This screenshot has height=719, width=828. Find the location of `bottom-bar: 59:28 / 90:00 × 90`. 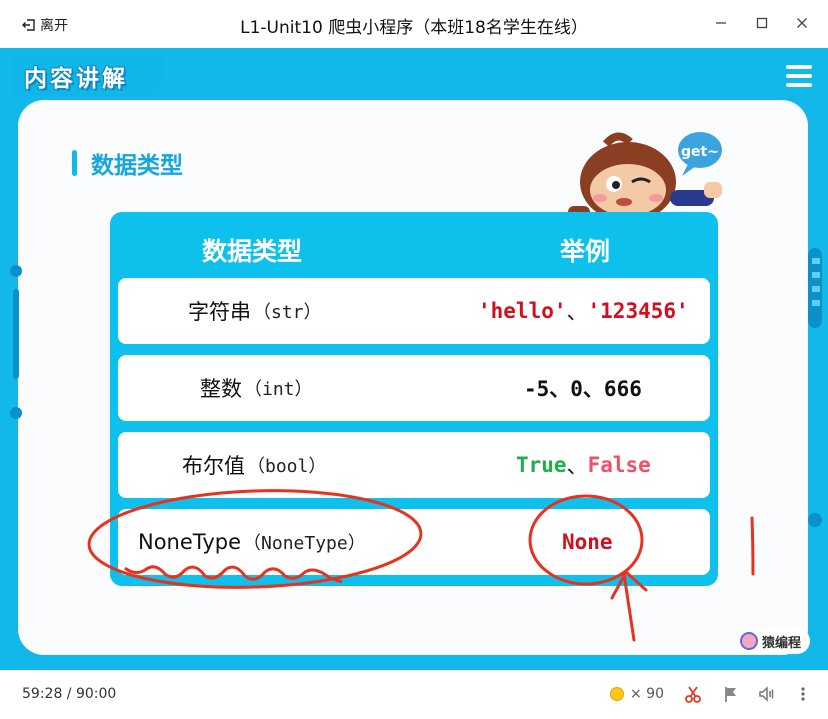

bottom-bar: 59:28 / 90:00 × 90 is located at coordinates (414, 694).